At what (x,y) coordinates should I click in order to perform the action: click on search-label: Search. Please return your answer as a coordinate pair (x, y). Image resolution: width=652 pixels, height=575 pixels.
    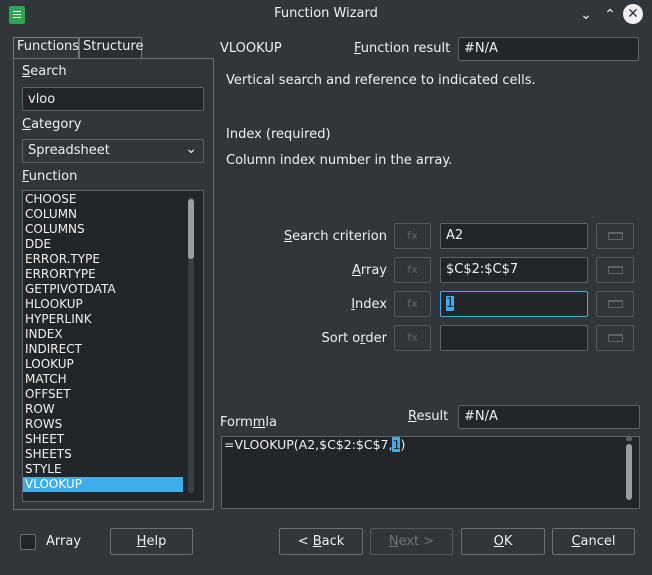
    Looking at the image, I should click on (44, 71).